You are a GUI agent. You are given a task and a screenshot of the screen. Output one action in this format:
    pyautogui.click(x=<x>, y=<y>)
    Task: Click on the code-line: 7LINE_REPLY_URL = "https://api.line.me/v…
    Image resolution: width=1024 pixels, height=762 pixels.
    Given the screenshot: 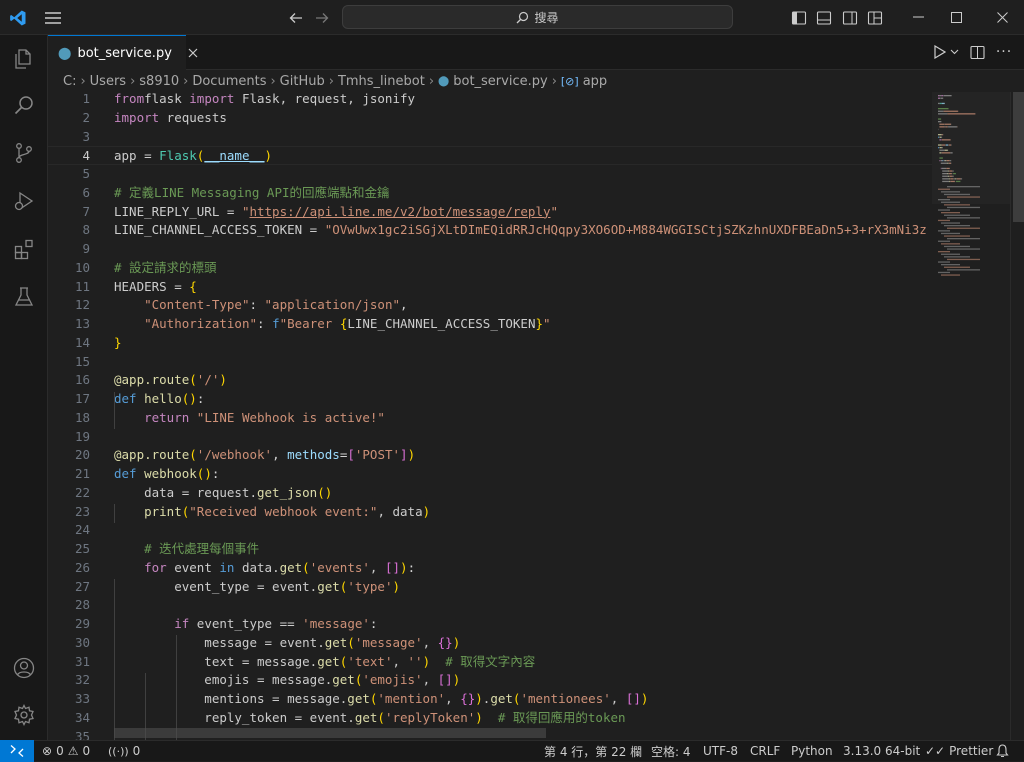 What is the action you would take?
    pyautogui.click(x=490, y=212)
    